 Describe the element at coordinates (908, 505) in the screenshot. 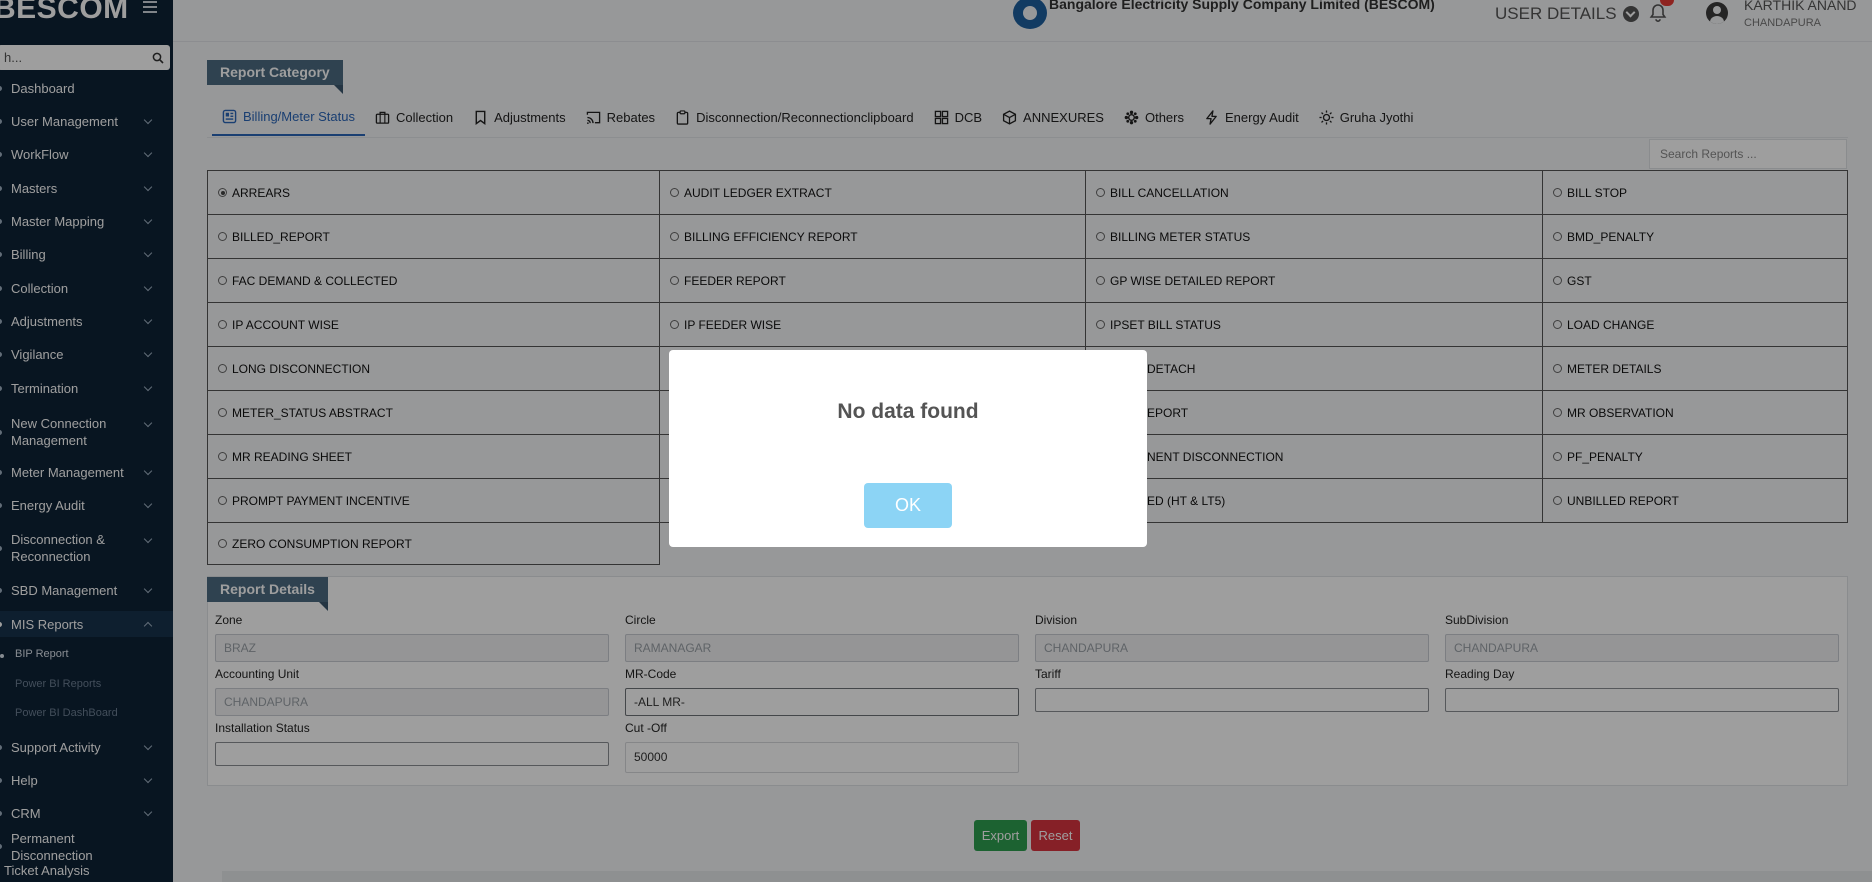

I see `ok-button: OK` at that location.